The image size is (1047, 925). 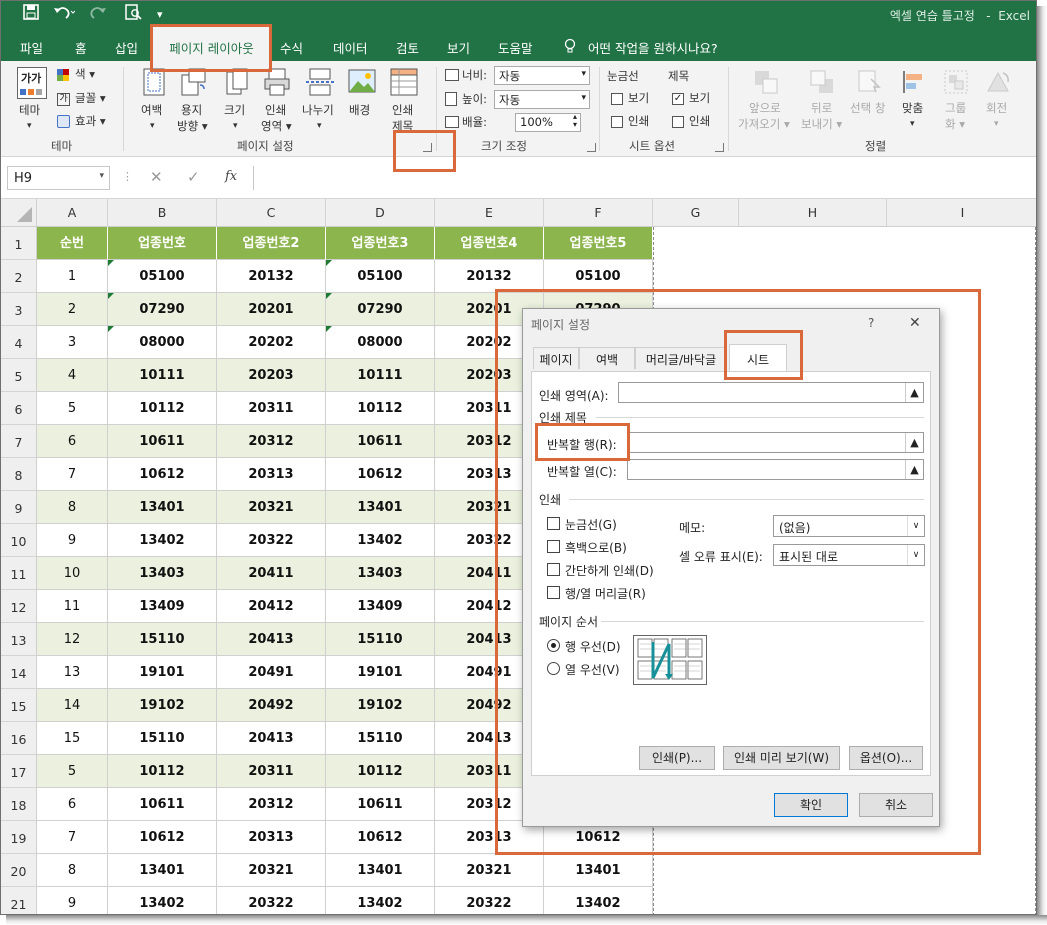 I want to click on background-button: 배경, so click(x=359, y=110).